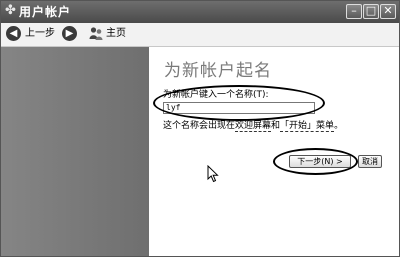  I want to click on home-users-icon, so click(96, 33).